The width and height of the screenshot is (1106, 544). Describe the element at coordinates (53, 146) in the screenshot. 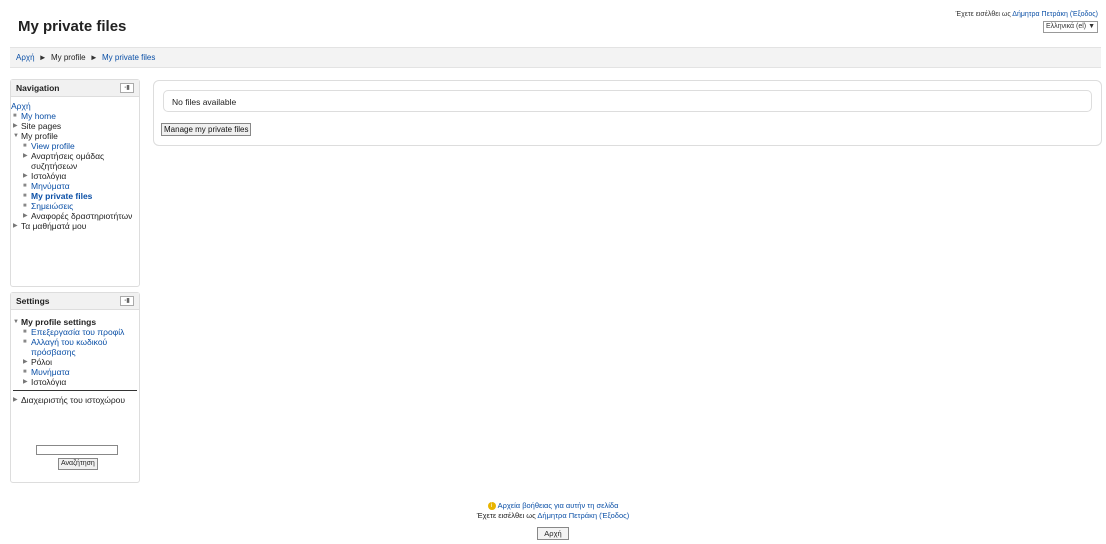

I see `nav-view-profile-label: View profile` at that location.